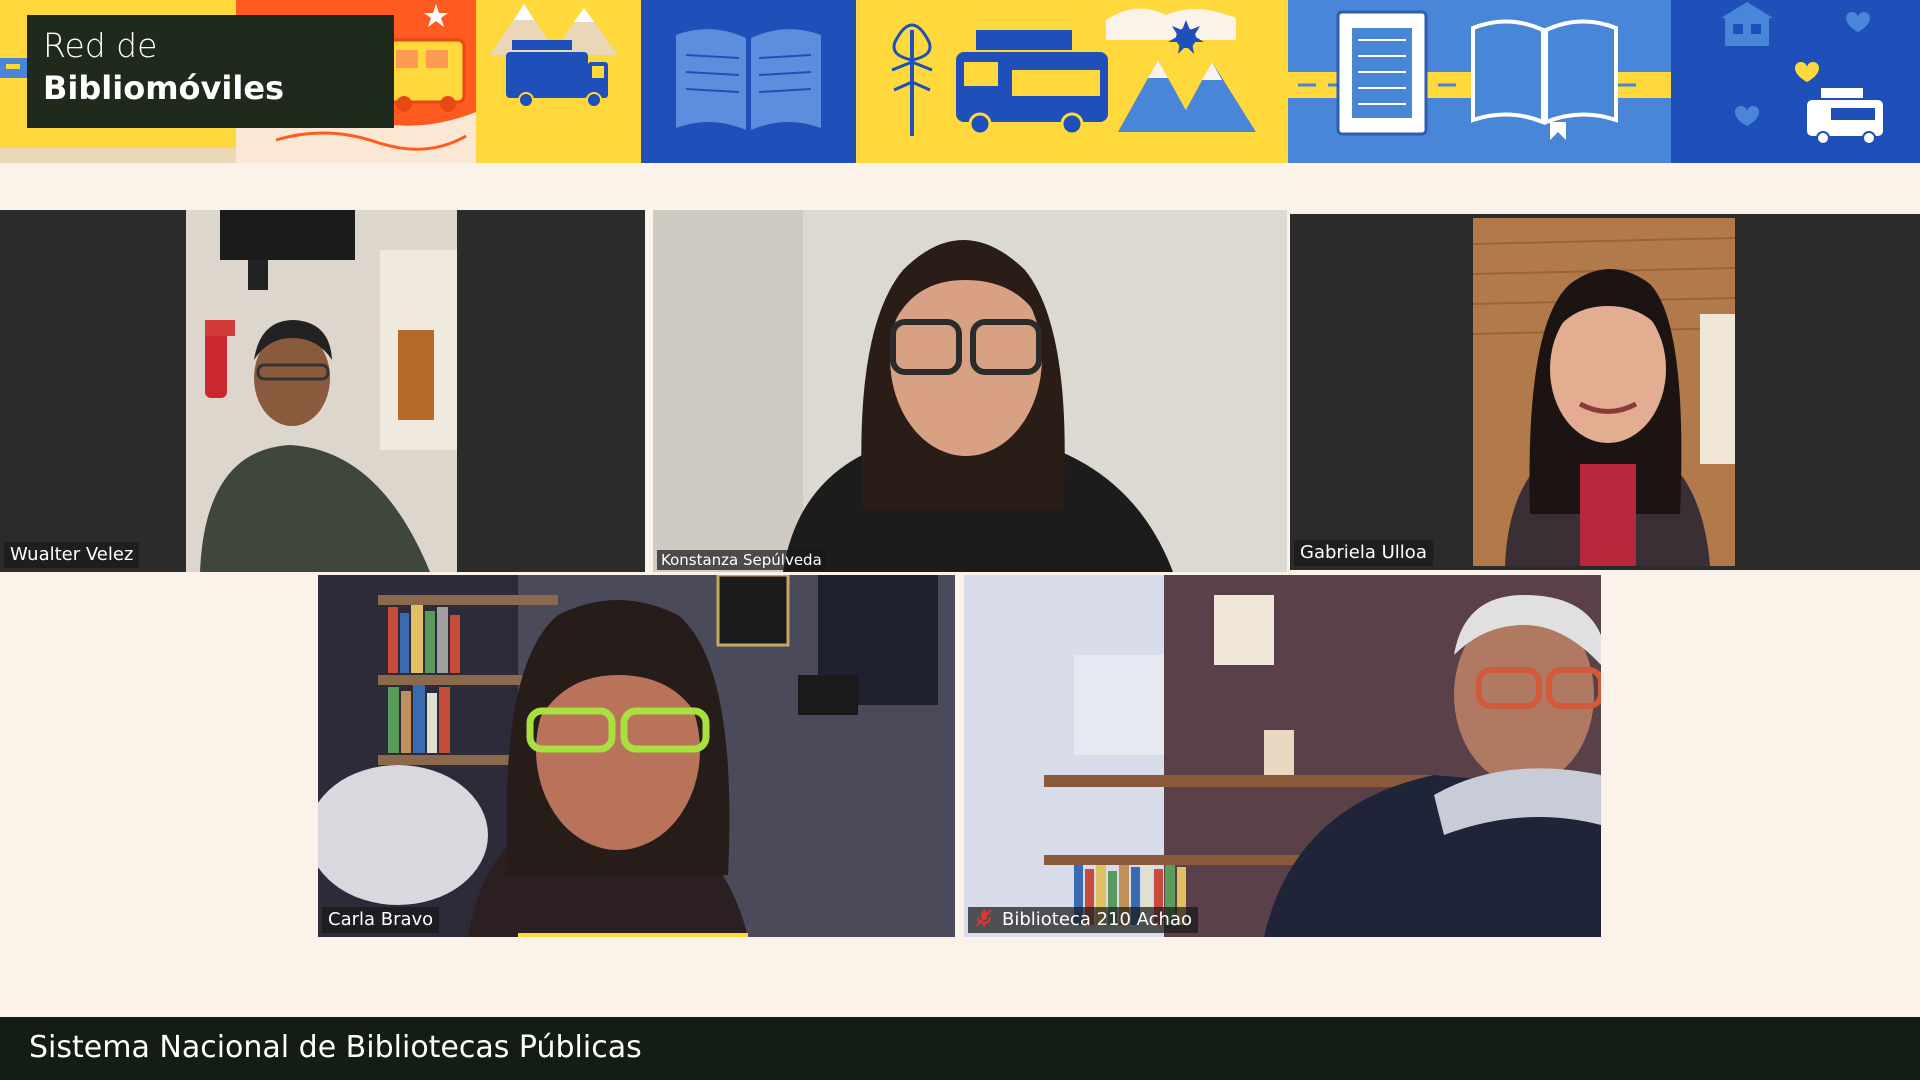 This screenshot has height=1080, width=1920. Describe the element at coordinates (1382, 73) in the screenshot. I see `book-icon` at that location.